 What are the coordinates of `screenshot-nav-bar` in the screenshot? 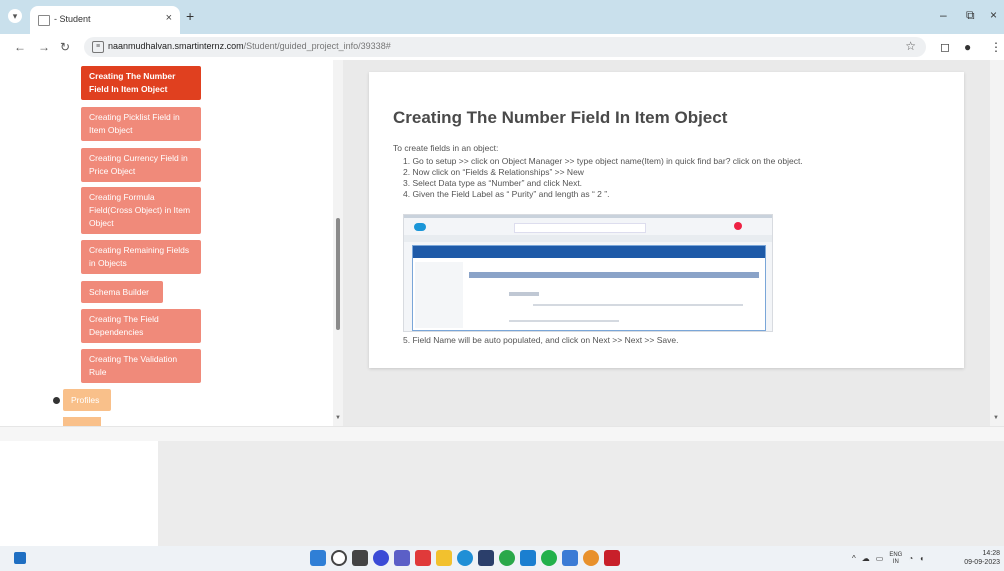 It's located at (588, 238).